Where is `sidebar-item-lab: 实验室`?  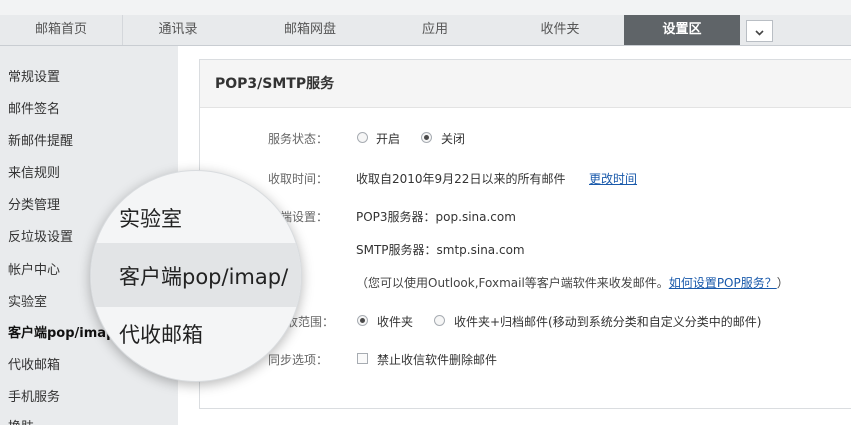
sidebar-item-lab: 实验室 is located at coordinates (27, 300).